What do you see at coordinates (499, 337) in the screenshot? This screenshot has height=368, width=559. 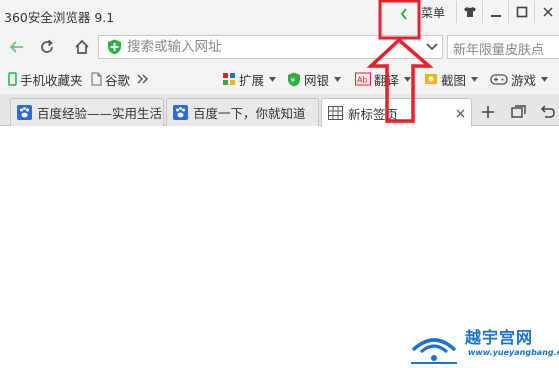 I see `watermark-name: 越宇宫网` at bounding box center [499, 337].